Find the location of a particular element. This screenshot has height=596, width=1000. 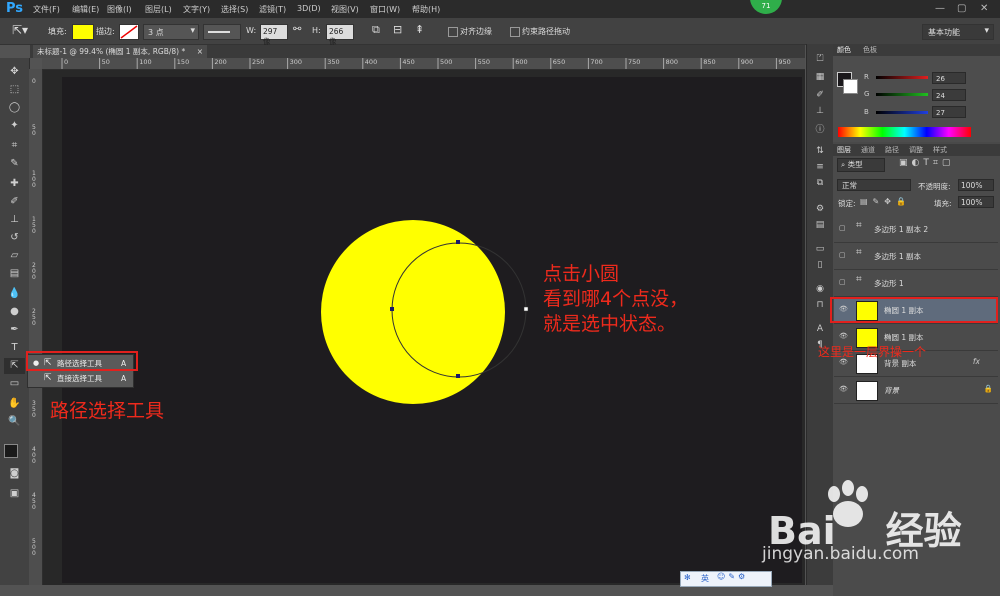

fx-icon: fx is located at coordinates (976, 361).